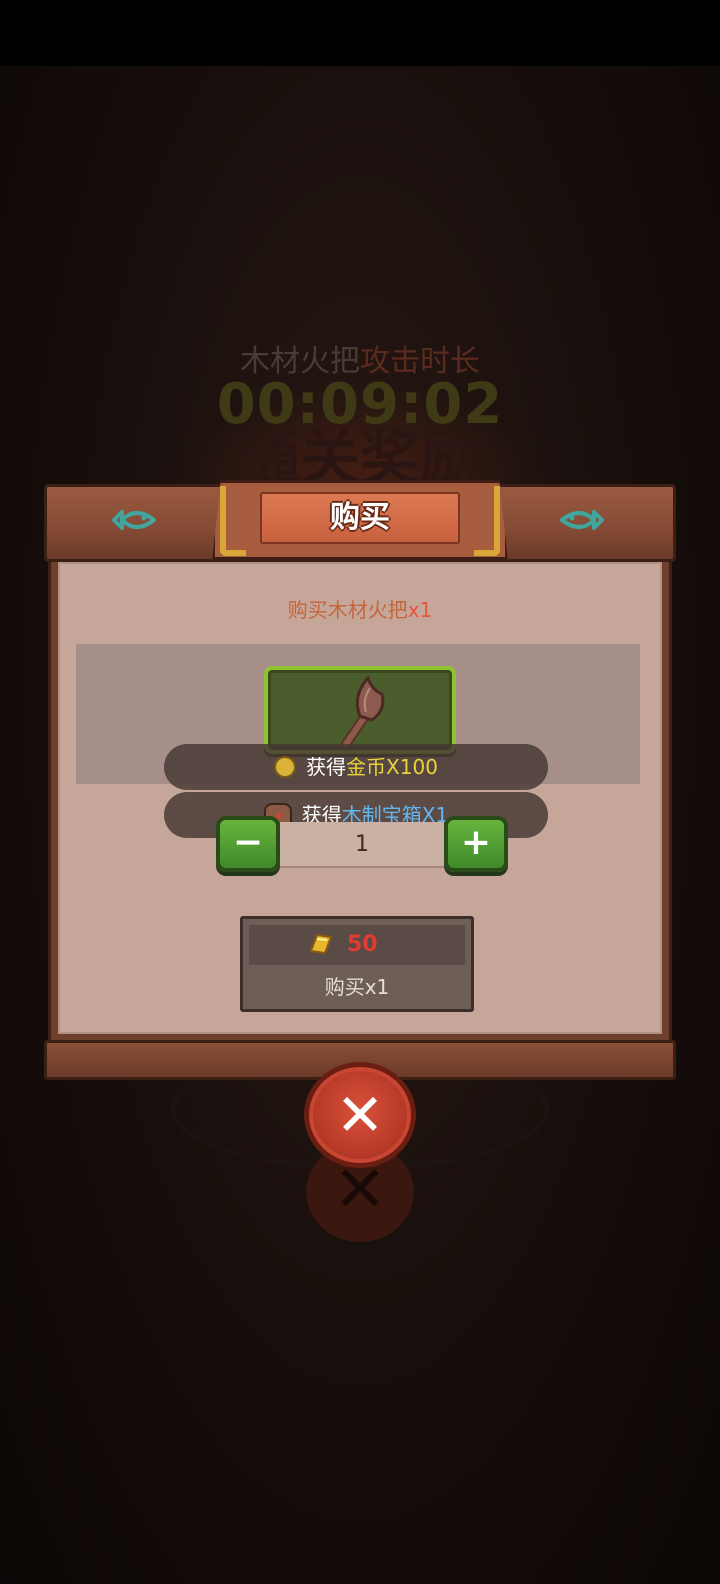 The image size is (720, 1584). Describe the element at coordinates (360, 33) in the screenshot. I see `status-bar` at that location.